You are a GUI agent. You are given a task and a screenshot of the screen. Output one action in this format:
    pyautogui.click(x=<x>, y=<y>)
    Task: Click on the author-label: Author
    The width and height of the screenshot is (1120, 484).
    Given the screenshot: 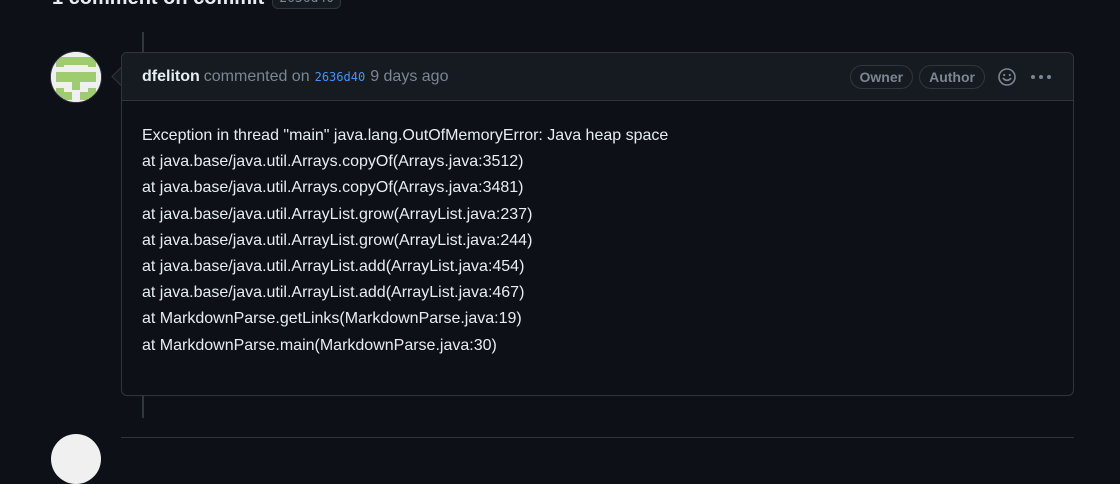 What is the action you would take?
    pyautogui.click(x=952, y=76)
    